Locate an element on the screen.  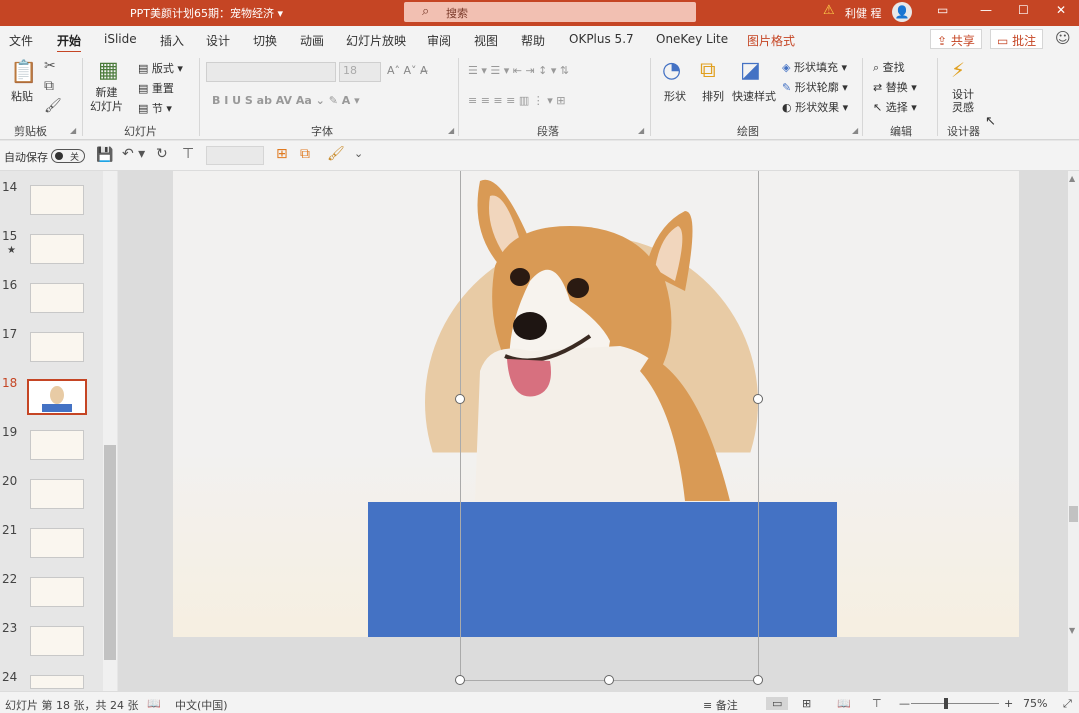
find-button: ⌕ 查找 is located at coordinates (889, 67).